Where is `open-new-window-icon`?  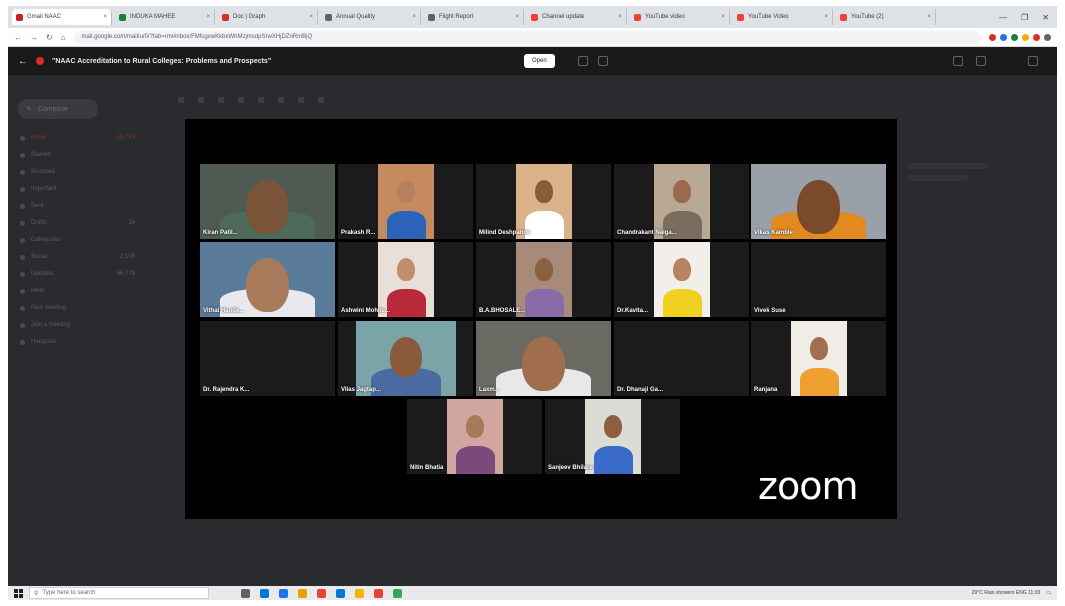 open-new-window-icon is located at coordinates (981, 61).